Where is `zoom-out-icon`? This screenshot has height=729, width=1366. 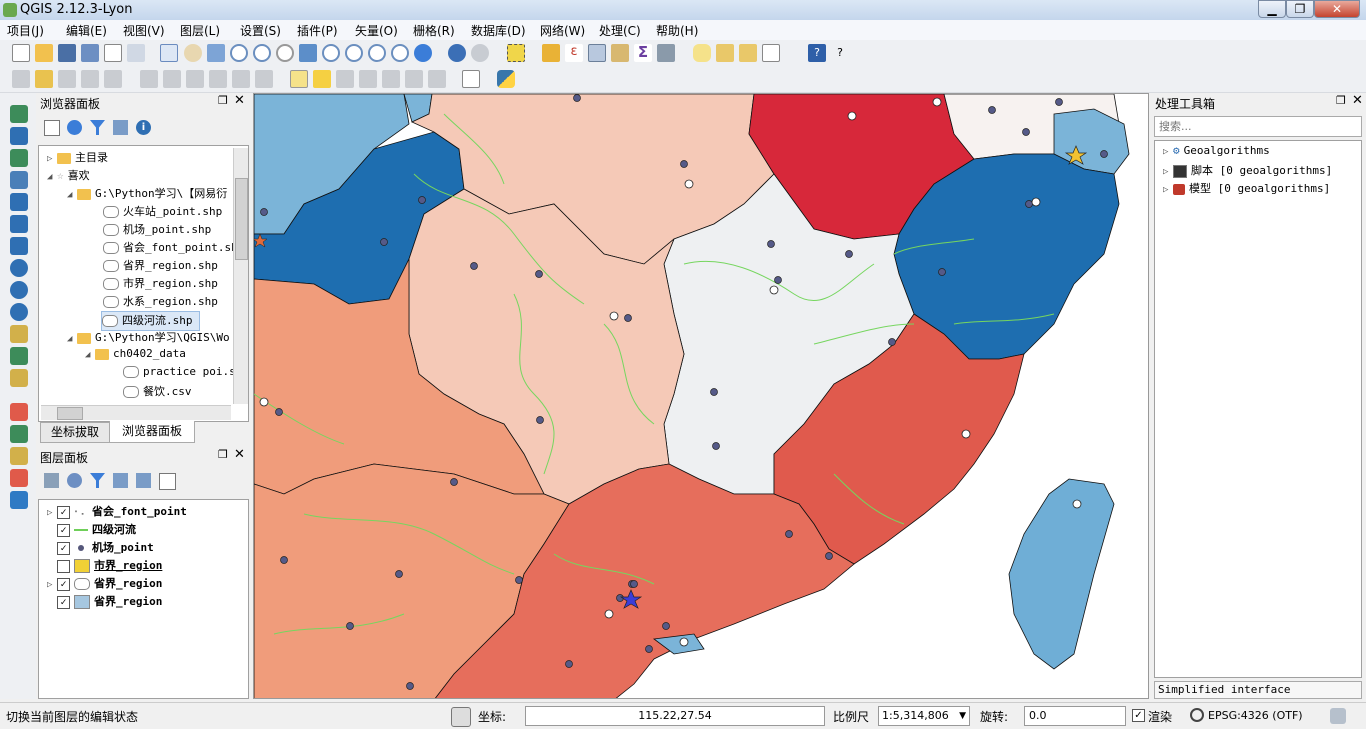
zoom-out-icon is located at coordinates (262, 53).